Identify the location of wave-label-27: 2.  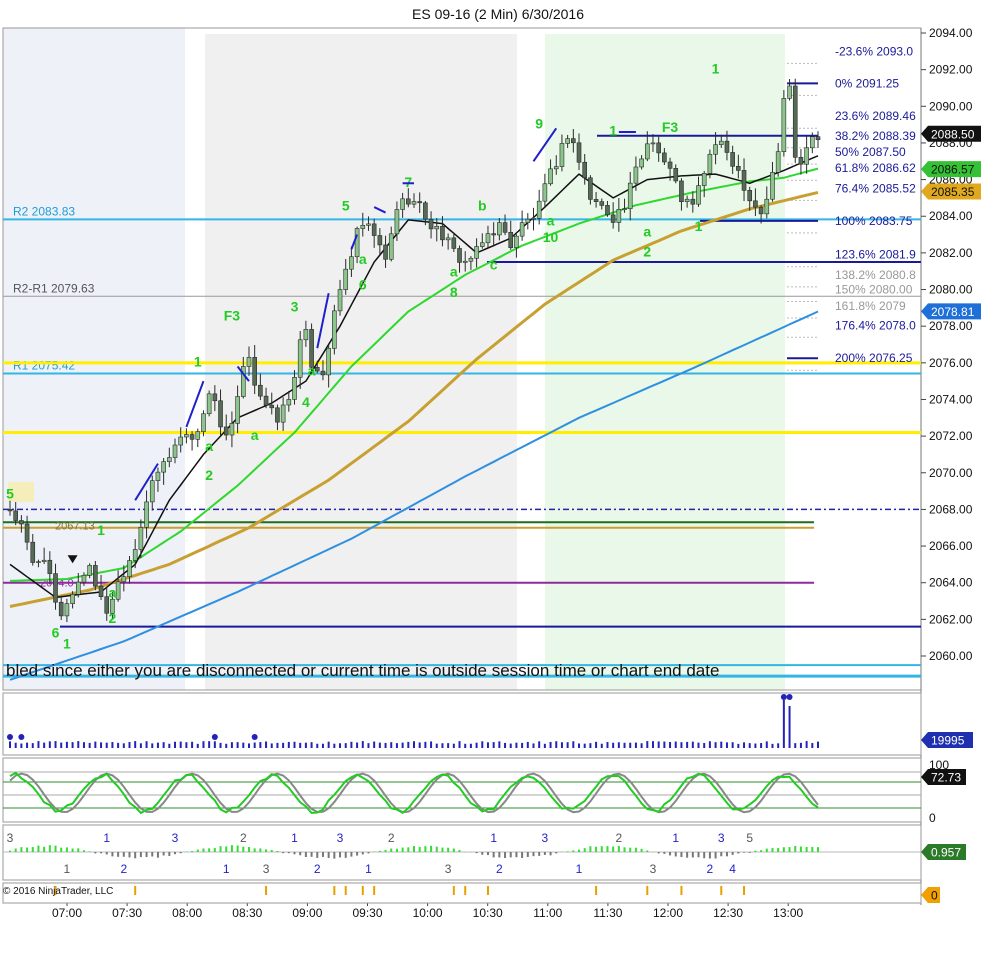
(647, 252).